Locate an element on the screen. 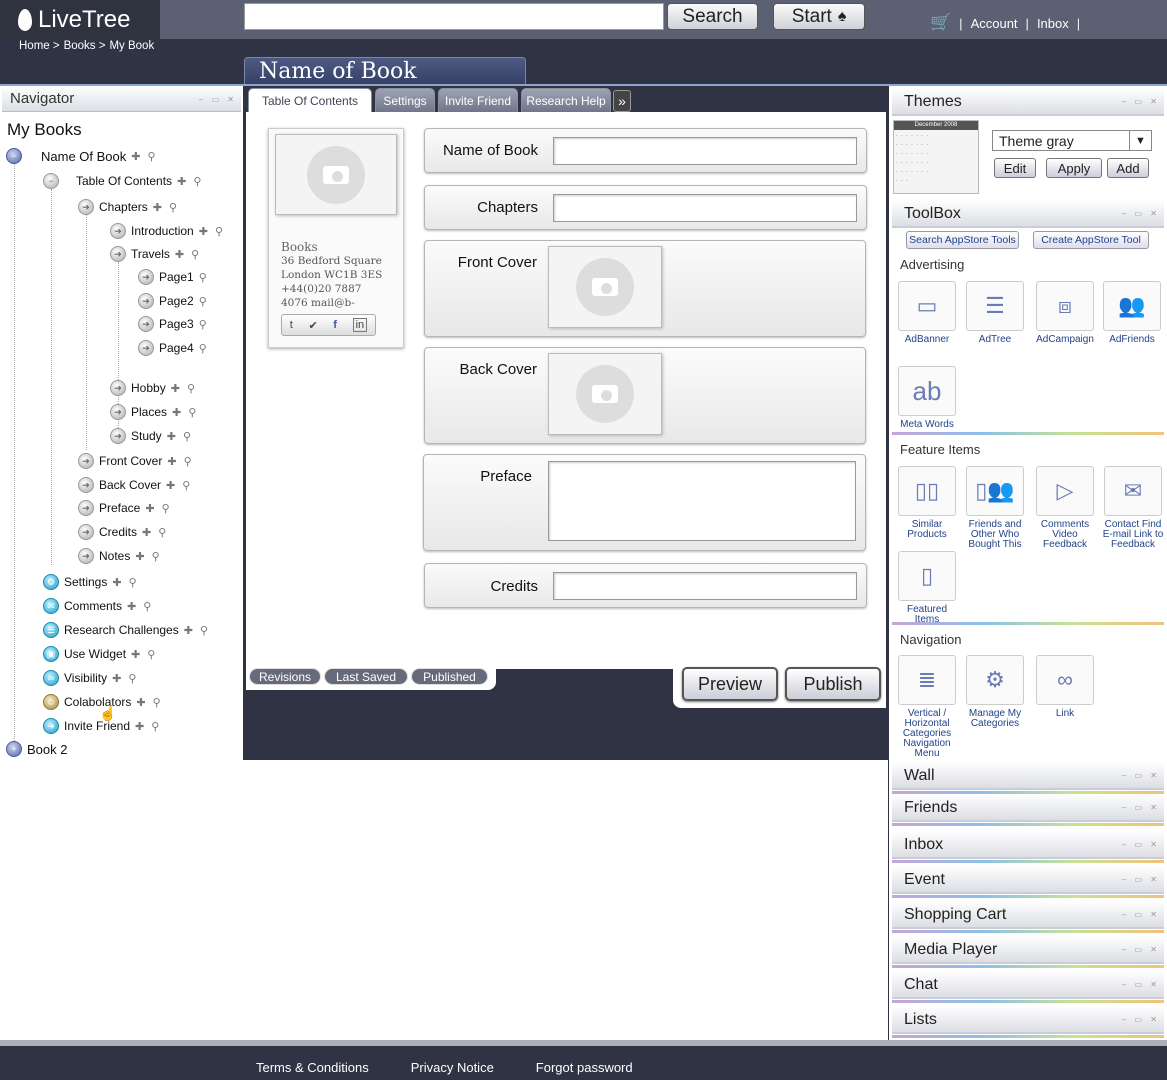 Image resolution: width=1167 pixels, height=1080 pixels. search-button: Search is located at coordinates (712, 16).